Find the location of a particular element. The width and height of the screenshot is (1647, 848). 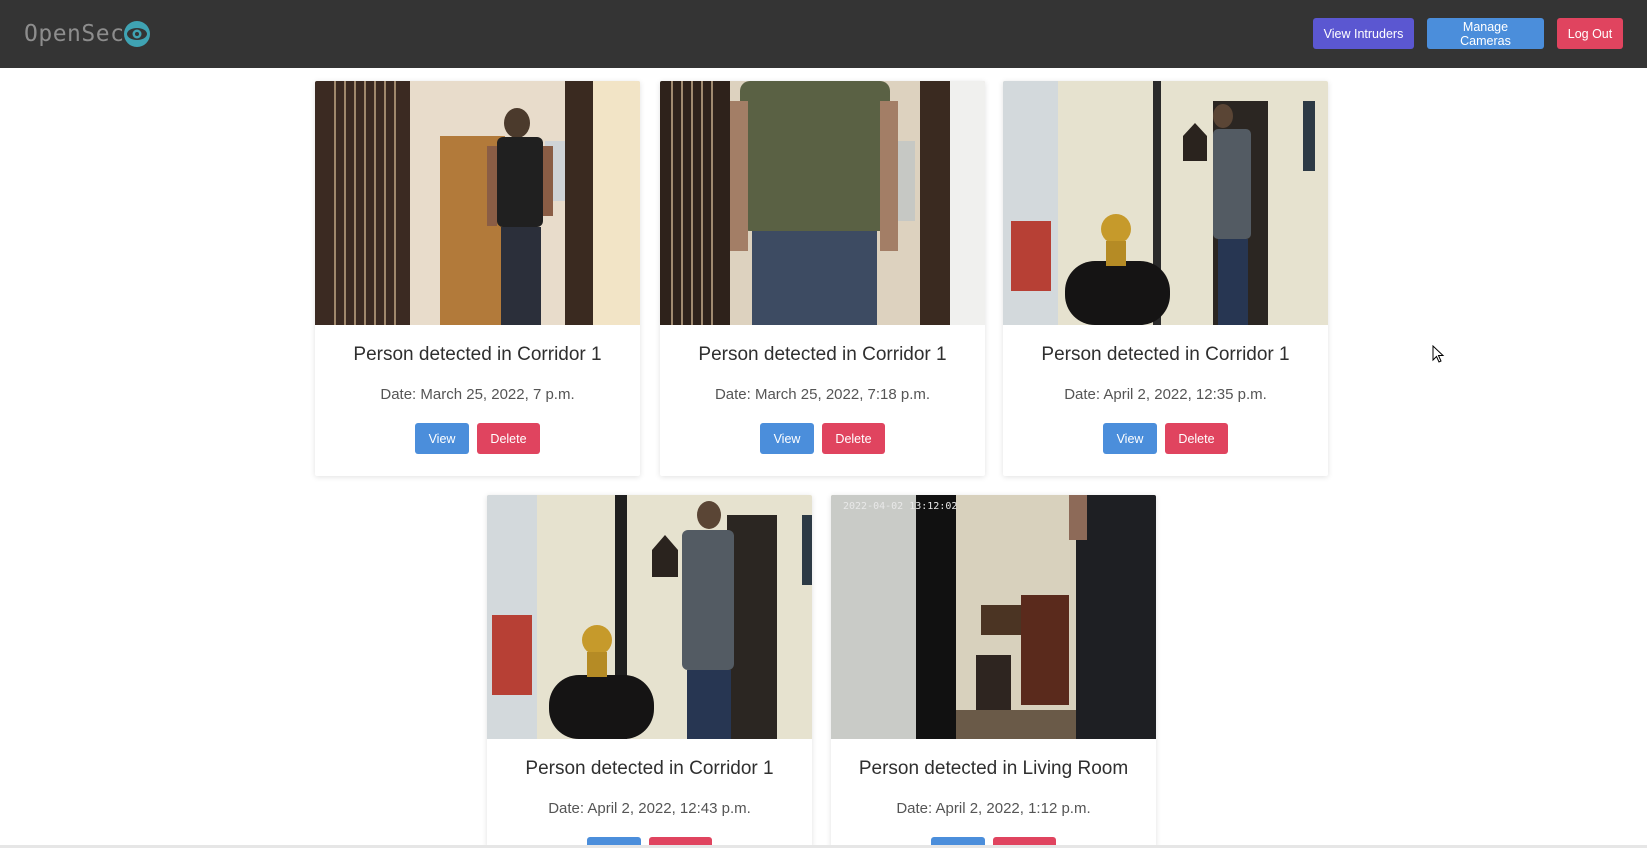

app-logo: OpenSec is located at coordinates (88, 34).